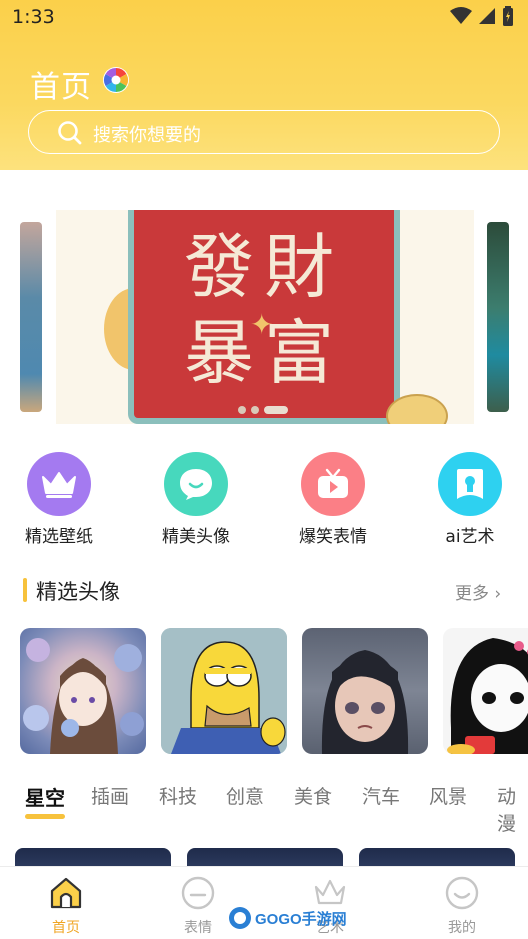  Describe the element at coordinates (313, 795) in the screenshot. I see `tab-meishi: 美食` at that location.